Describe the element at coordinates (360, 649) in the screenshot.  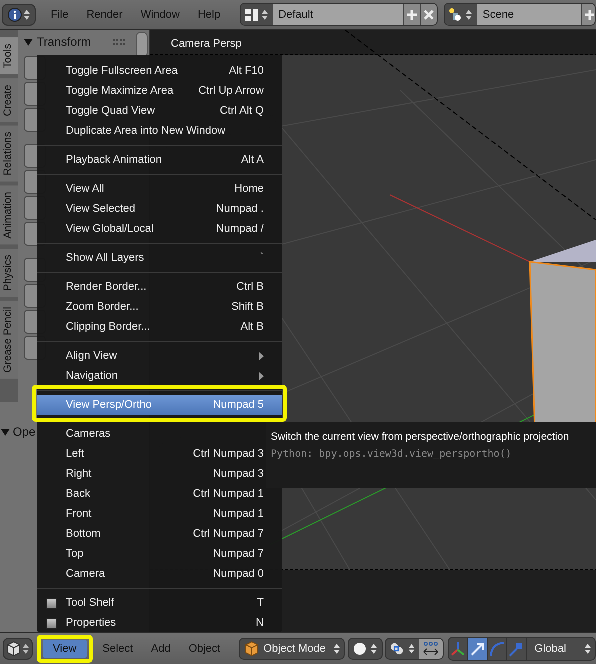
I see `sphere-icon` at that location.